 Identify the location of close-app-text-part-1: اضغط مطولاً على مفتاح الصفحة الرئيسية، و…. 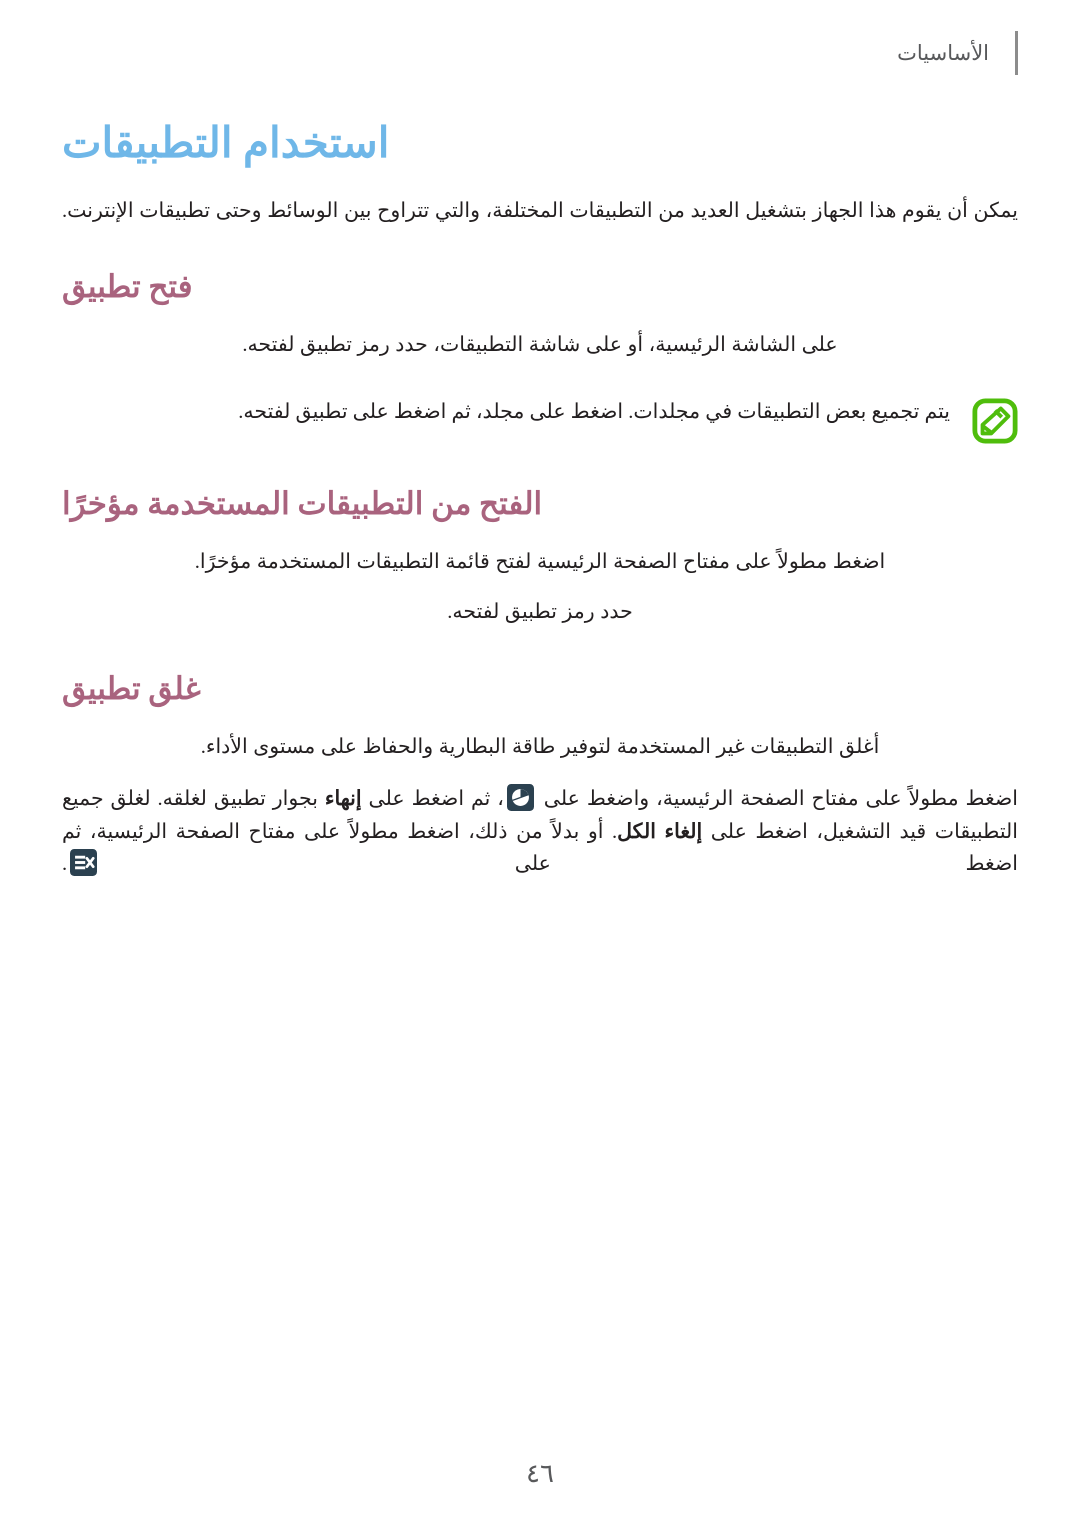
(777, 799).